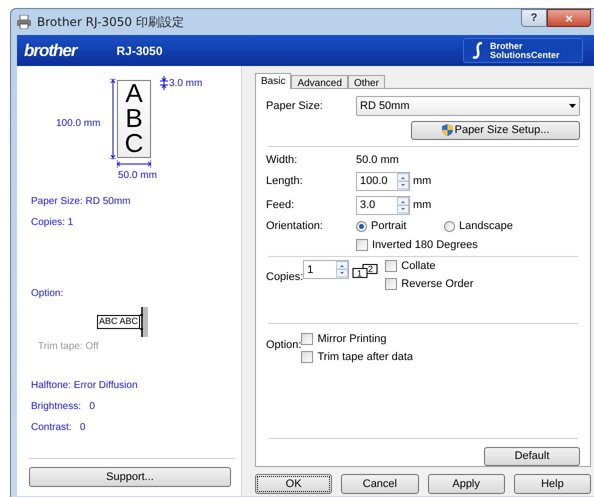 This screenshot has width=594, height=497. Describe the element at coordinates (326, 270) in the screenshot. I see `number-field: 1` at that location.